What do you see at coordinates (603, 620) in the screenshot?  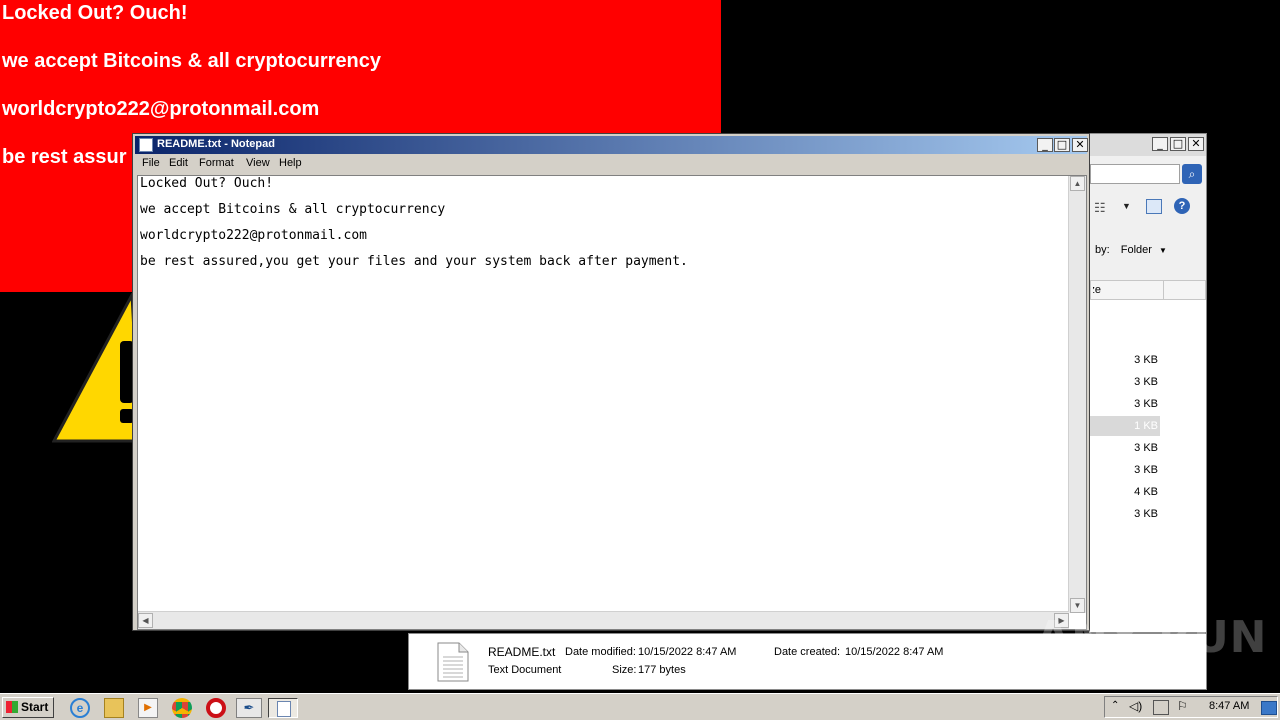 I see `horizontal-scrollbar: ◀ ▶` at bounding box center [603, 620].